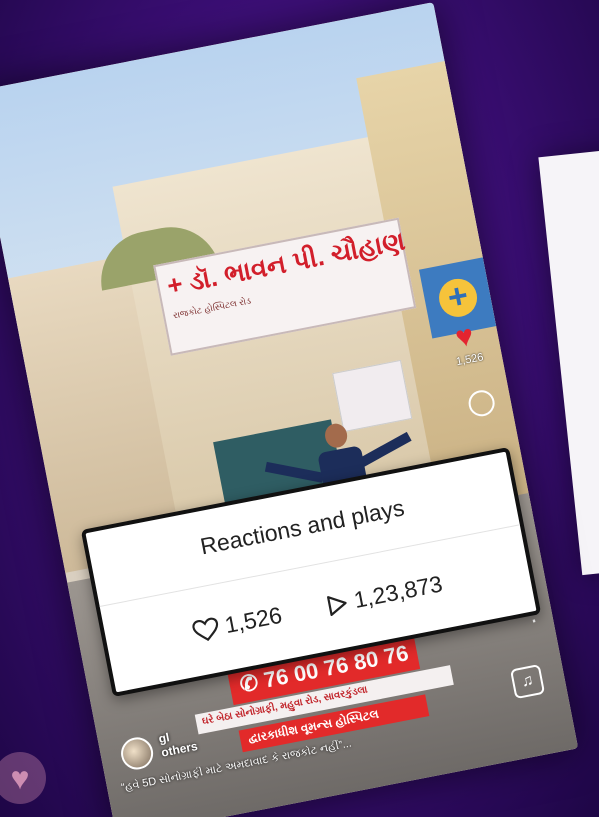  I want to click on heart-outline-icon, so click(206, 629).